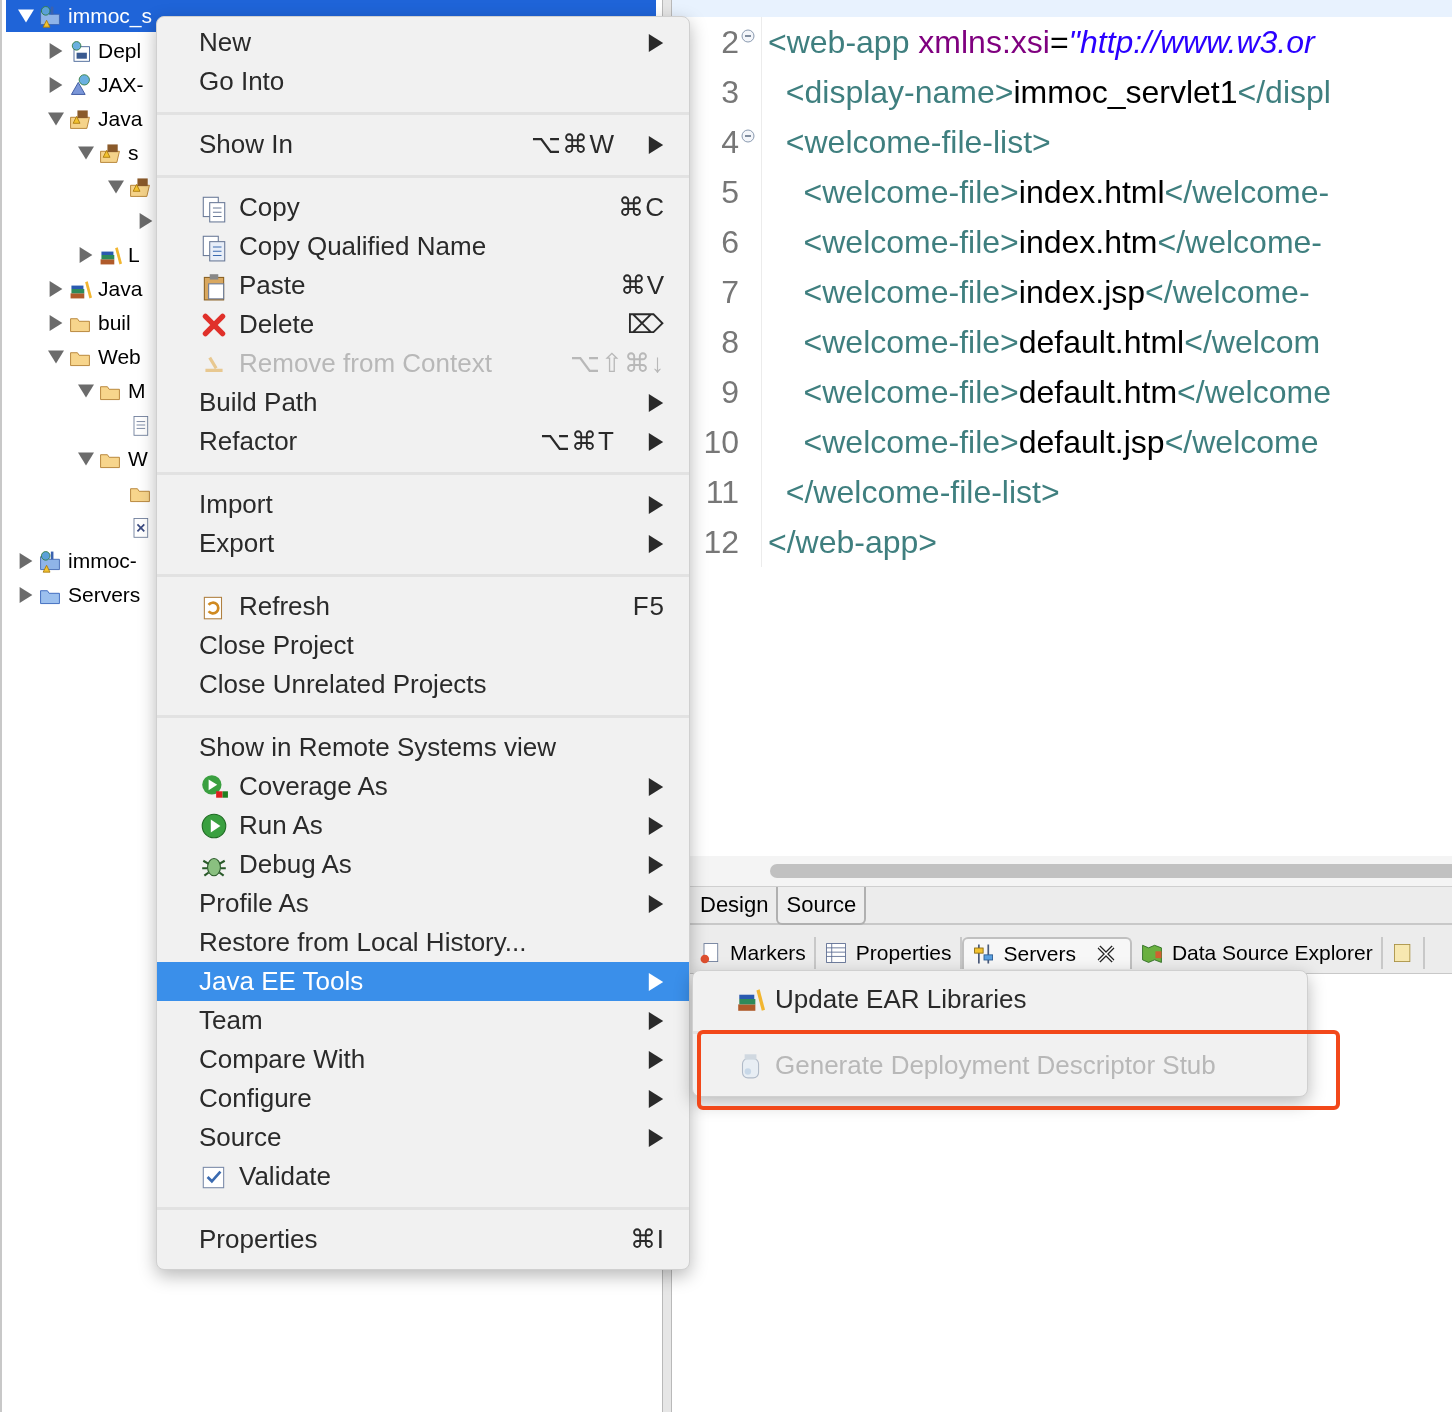  Describe the element at coordinates (94, 357) in the screenshot. I see `tree-item: Web` at that location.